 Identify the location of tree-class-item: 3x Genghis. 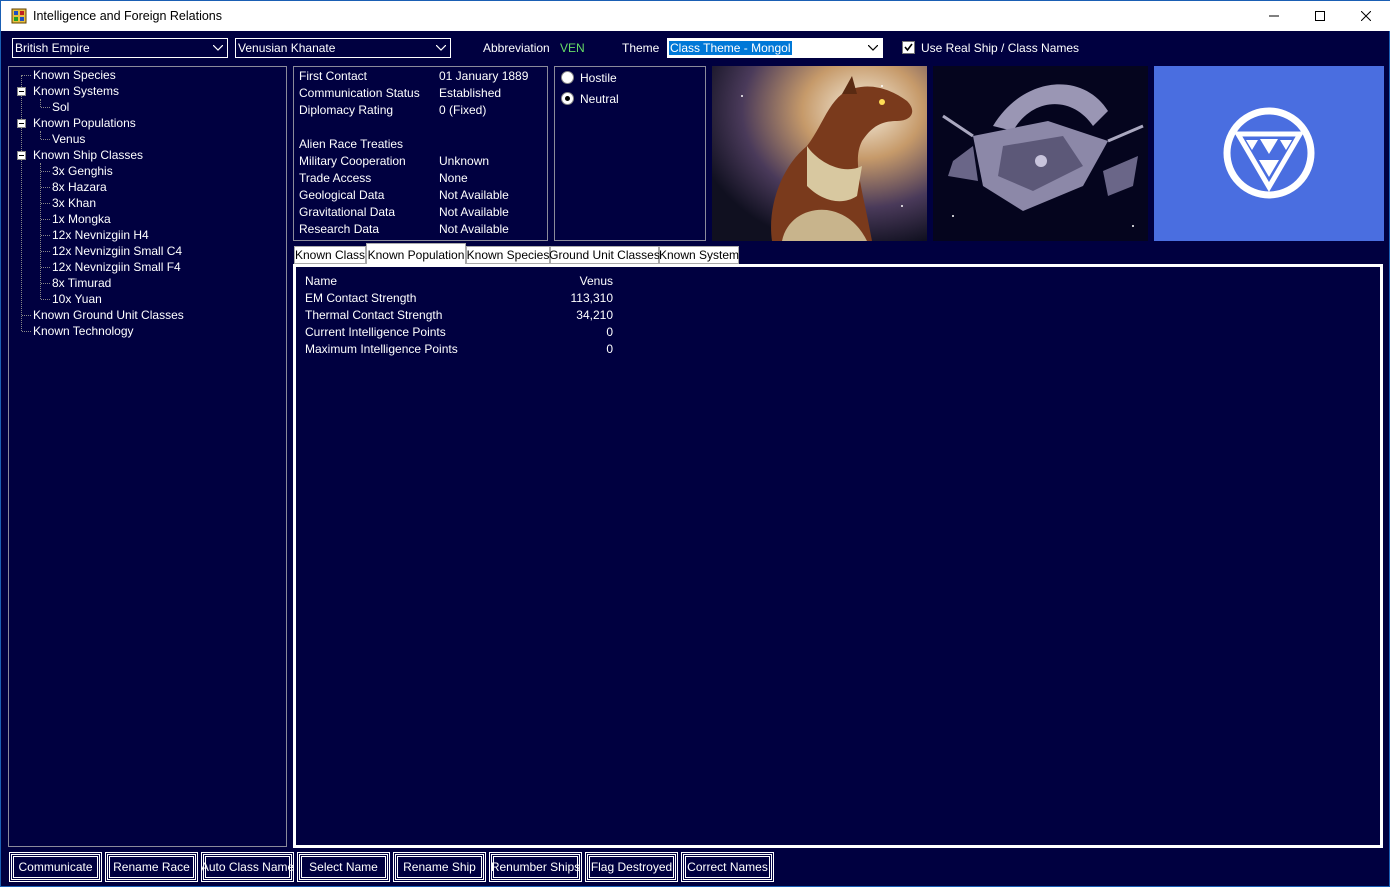
(82, 171).